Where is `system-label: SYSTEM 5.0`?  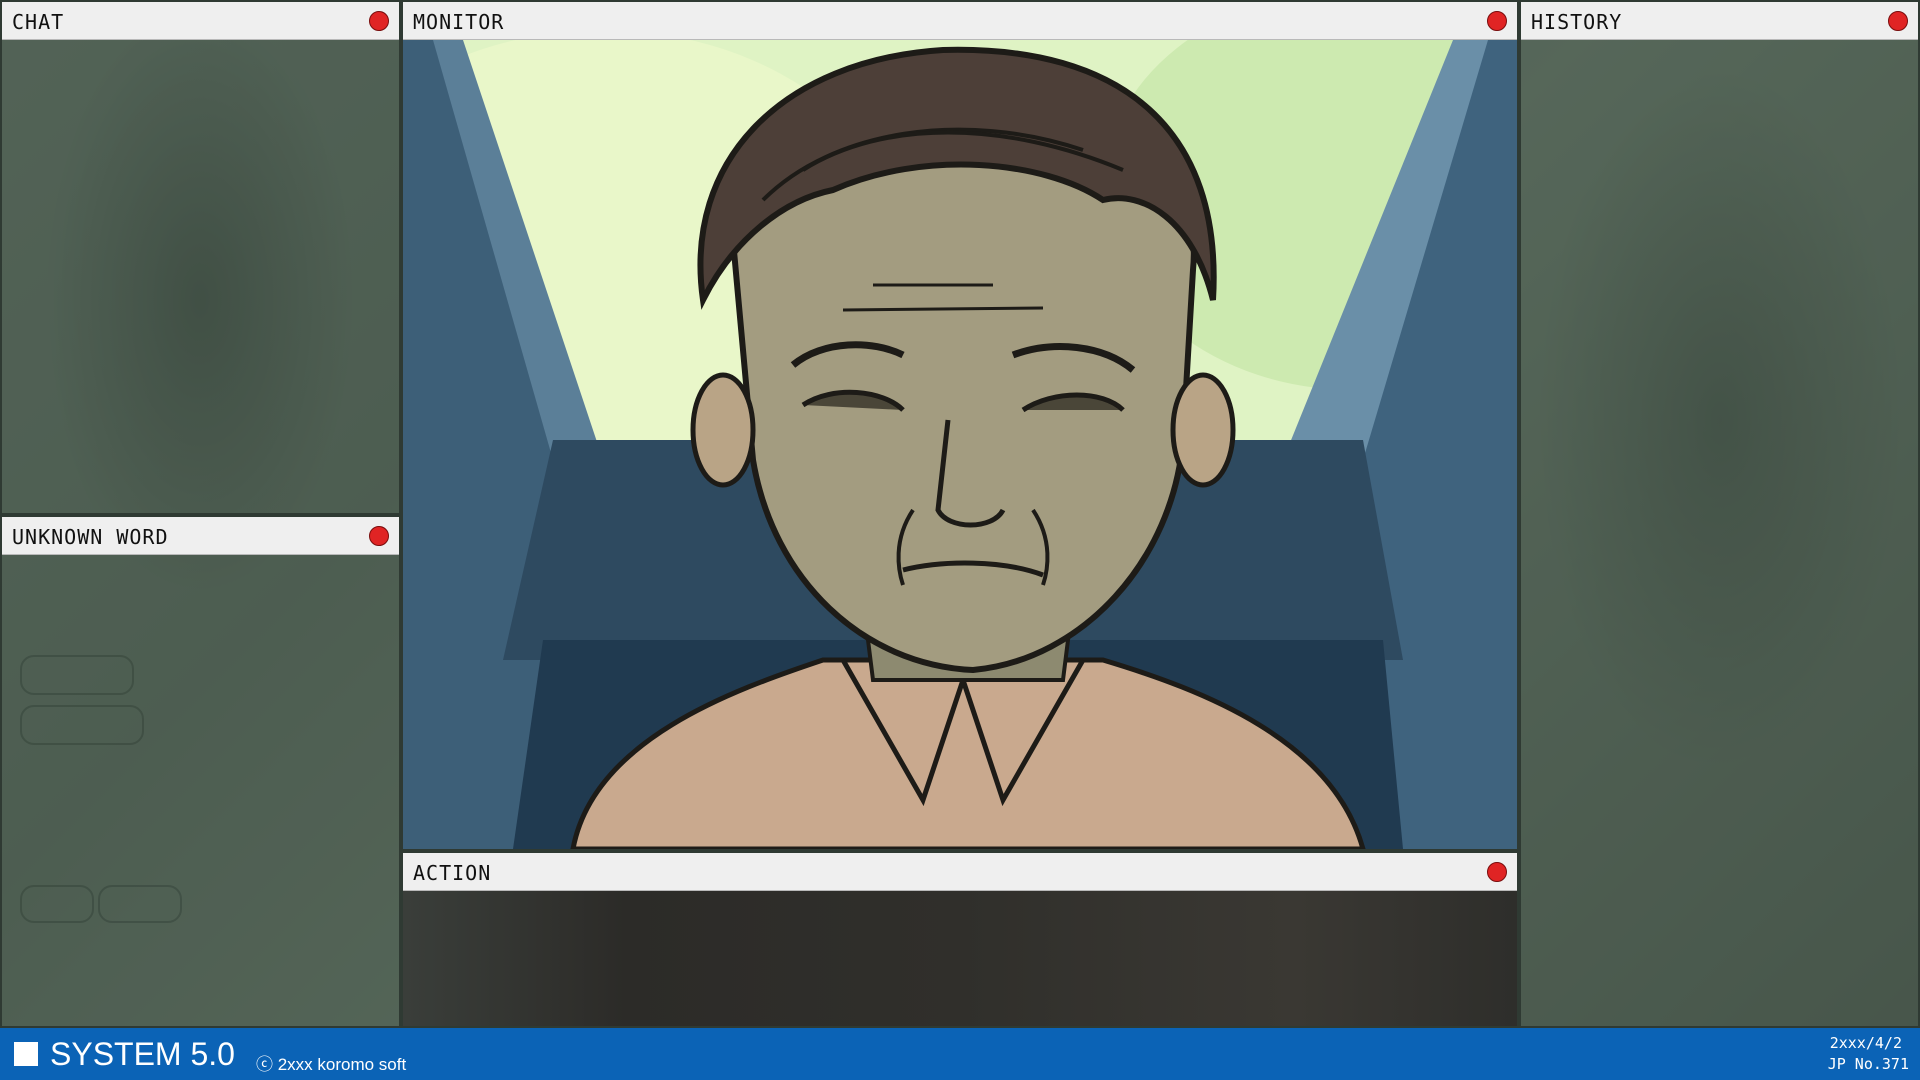 system-label: SYSTEM 5.0 is located at coordinates (142, 1054).